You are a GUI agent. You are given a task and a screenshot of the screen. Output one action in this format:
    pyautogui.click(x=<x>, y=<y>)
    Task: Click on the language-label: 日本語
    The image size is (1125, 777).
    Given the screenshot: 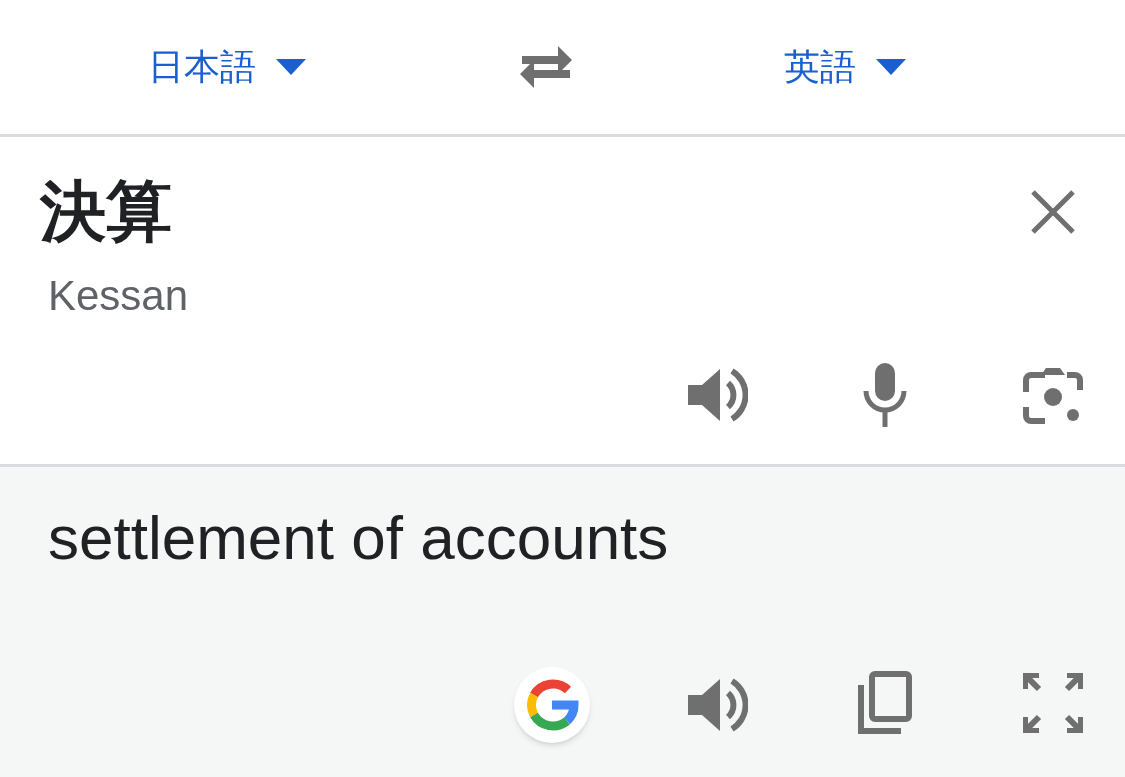 What is the action you would take?
    pyautogui.click(x=202, y=67)
    